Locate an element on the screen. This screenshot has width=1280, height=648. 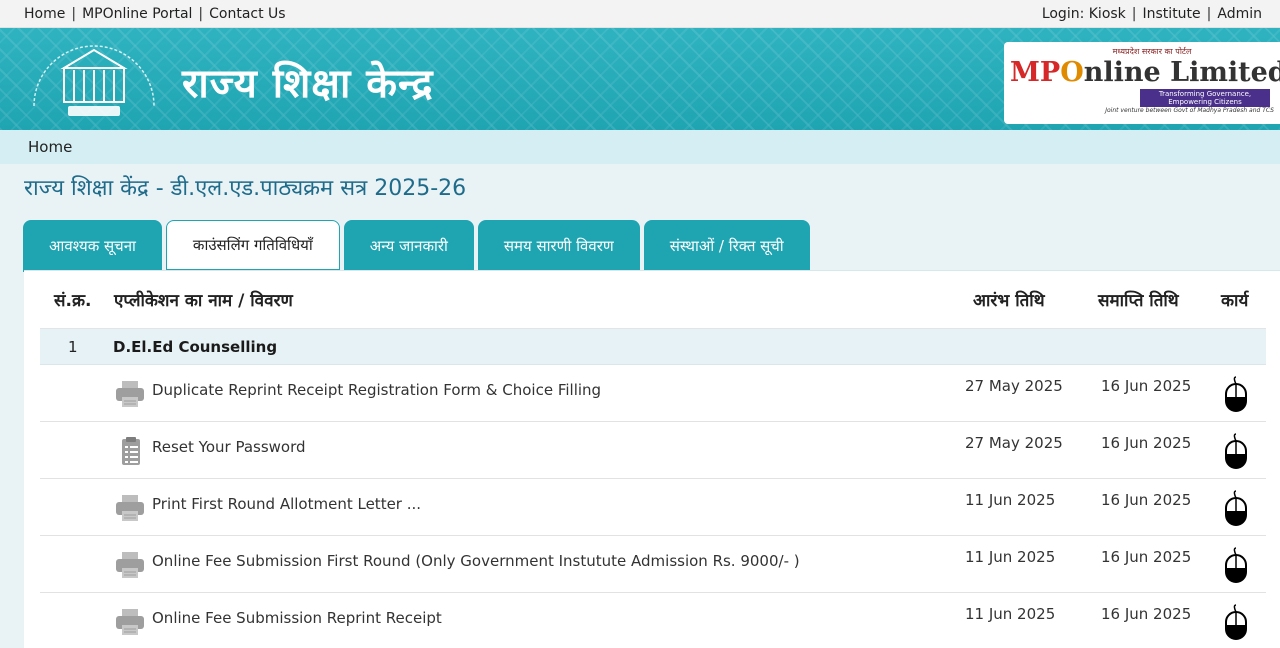
tab-important-notice: आवश्यक सूचना is located at coordinates (92, 246).